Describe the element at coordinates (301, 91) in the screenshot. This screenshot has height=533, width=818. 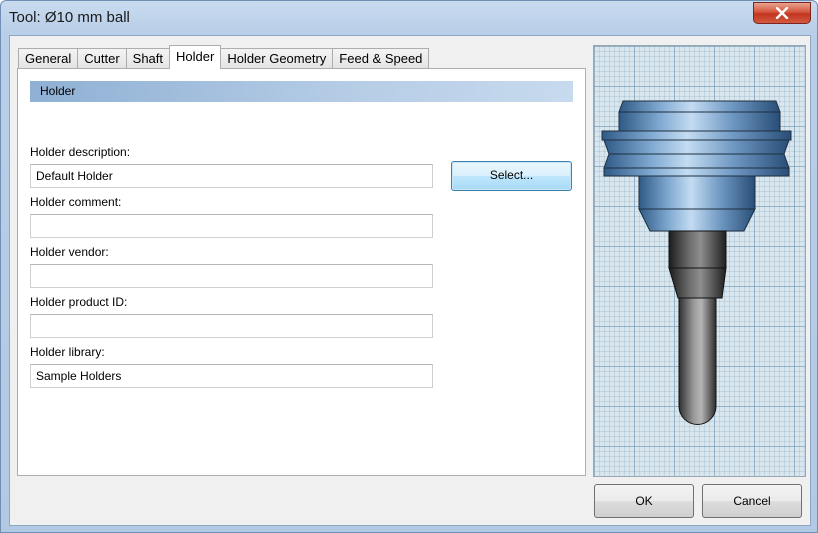
I see `section-header: Holder` at that location.